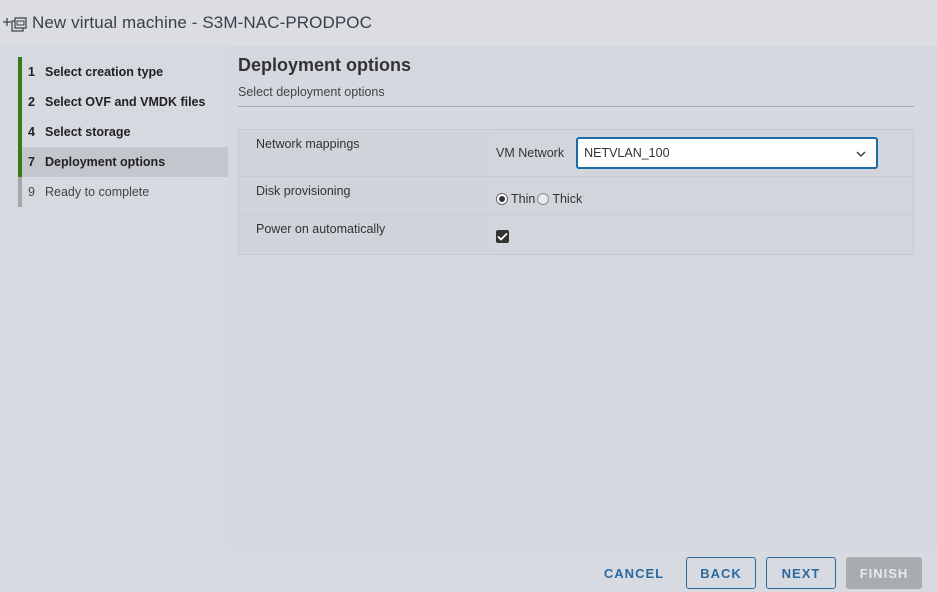  I want to click on disk-provisioning-row: Disk provisioning Thin Thick, so click(576, 196).